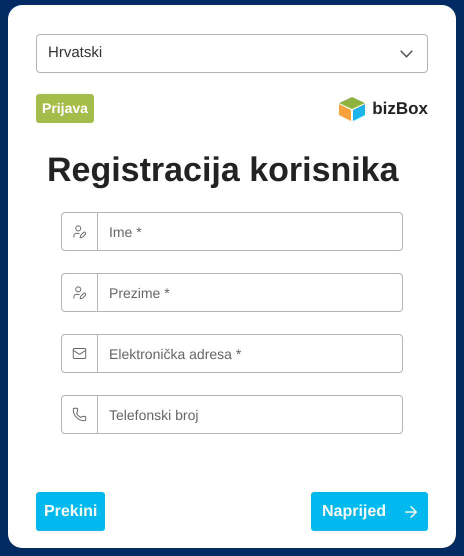 This screenshot has height=556, width=464. Describe the element at coordinates (250, 231) in the screenshot. I see `input-field: Ime *` at that location.